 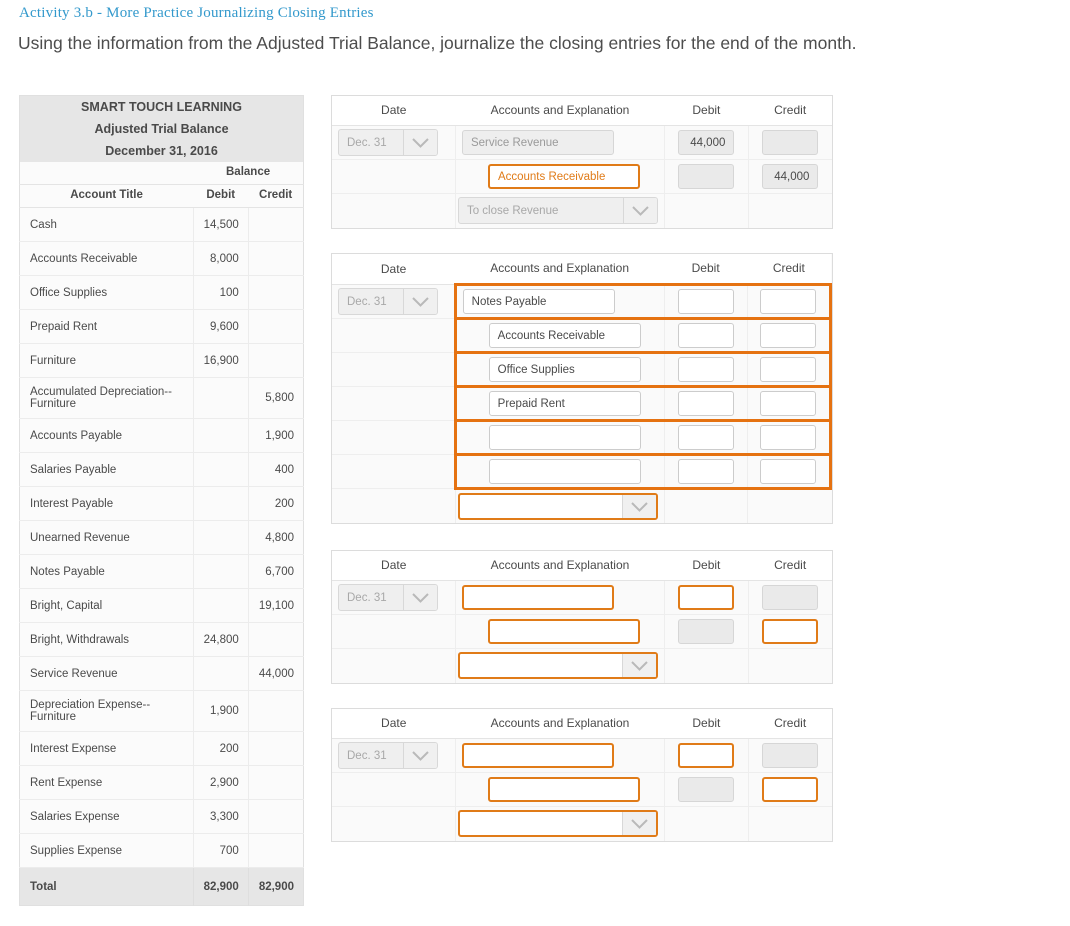 What do you see at coordinates (560, 111) in the screenshot?
I see `header-accounts: Accounts and Explanation` at bounding box center [560, 111].